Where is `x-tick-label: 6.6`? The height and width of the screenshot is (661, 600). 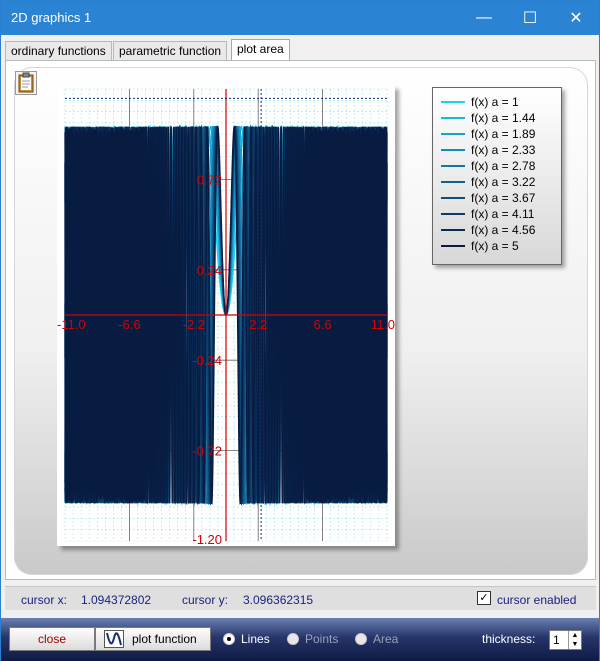
x-tick-label: 6.6 is located at coordinates (323, 324).